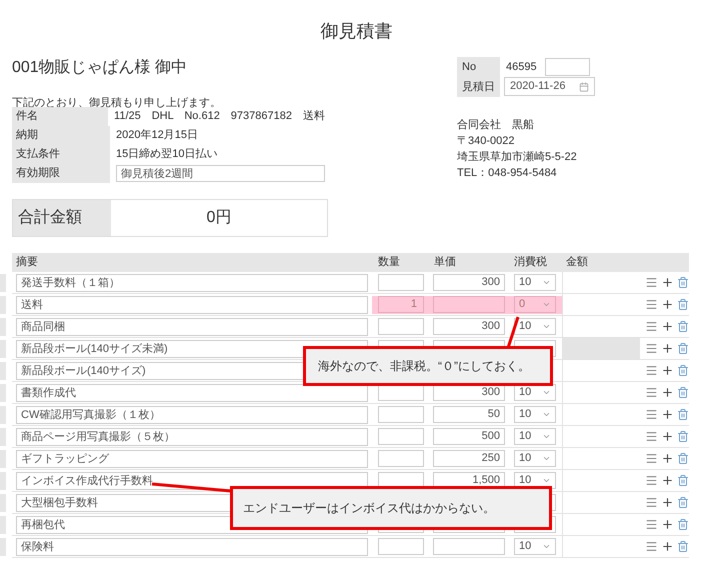  I want to click on column-header: 金額, so click(577, 262).